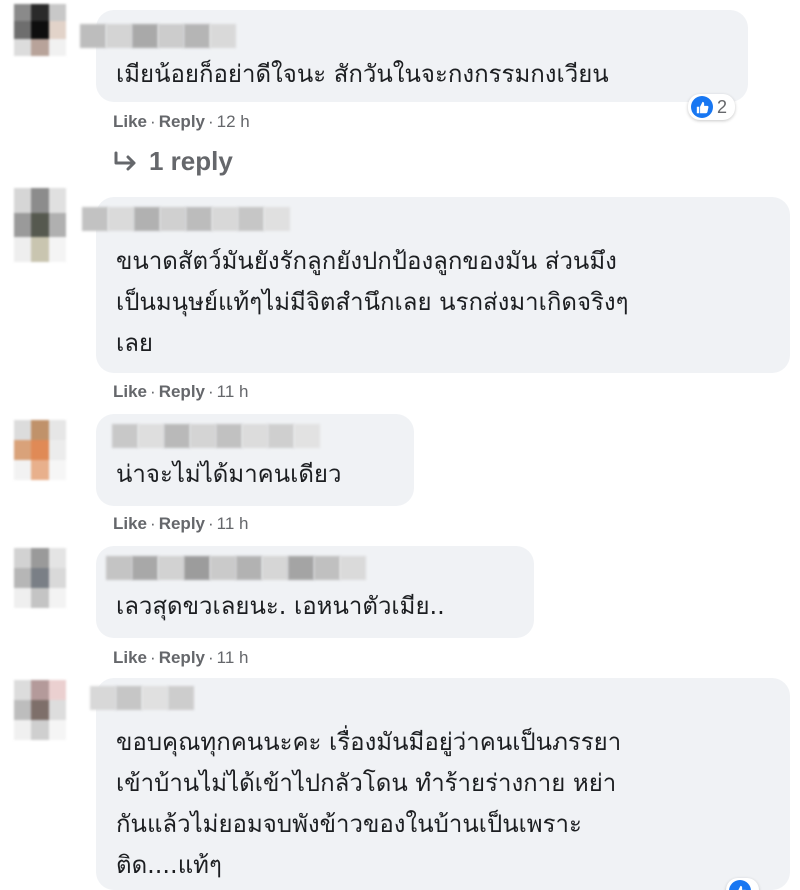 The height and width of the screenshot is (890, 800). I want to click on comment-actions: Like · Reply · 12 h, so click(181, 121).